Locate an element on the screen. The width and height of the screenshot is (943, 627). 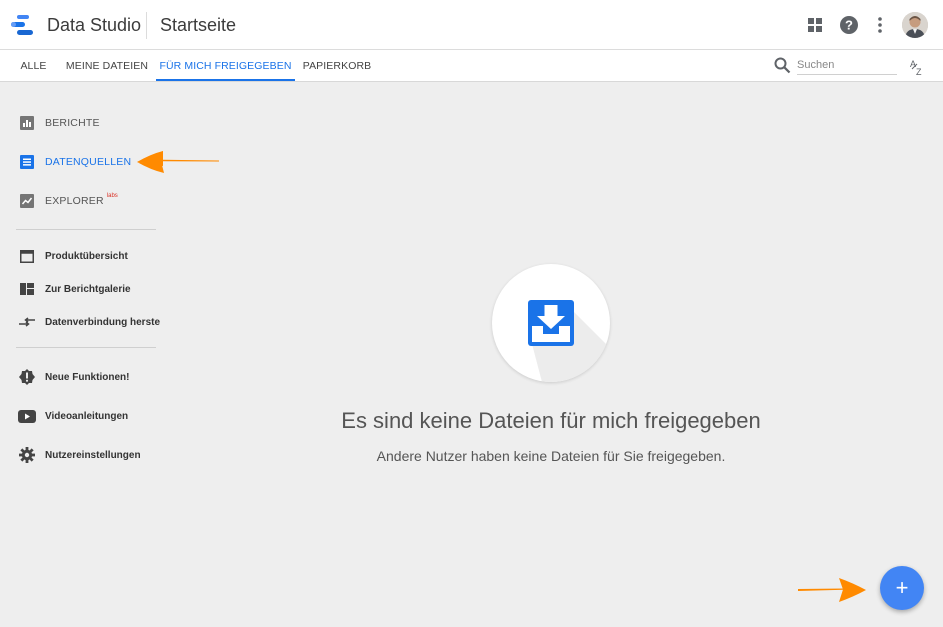
sidebar-item-berichte: BERICHTE is located at coordinates (59, 123).